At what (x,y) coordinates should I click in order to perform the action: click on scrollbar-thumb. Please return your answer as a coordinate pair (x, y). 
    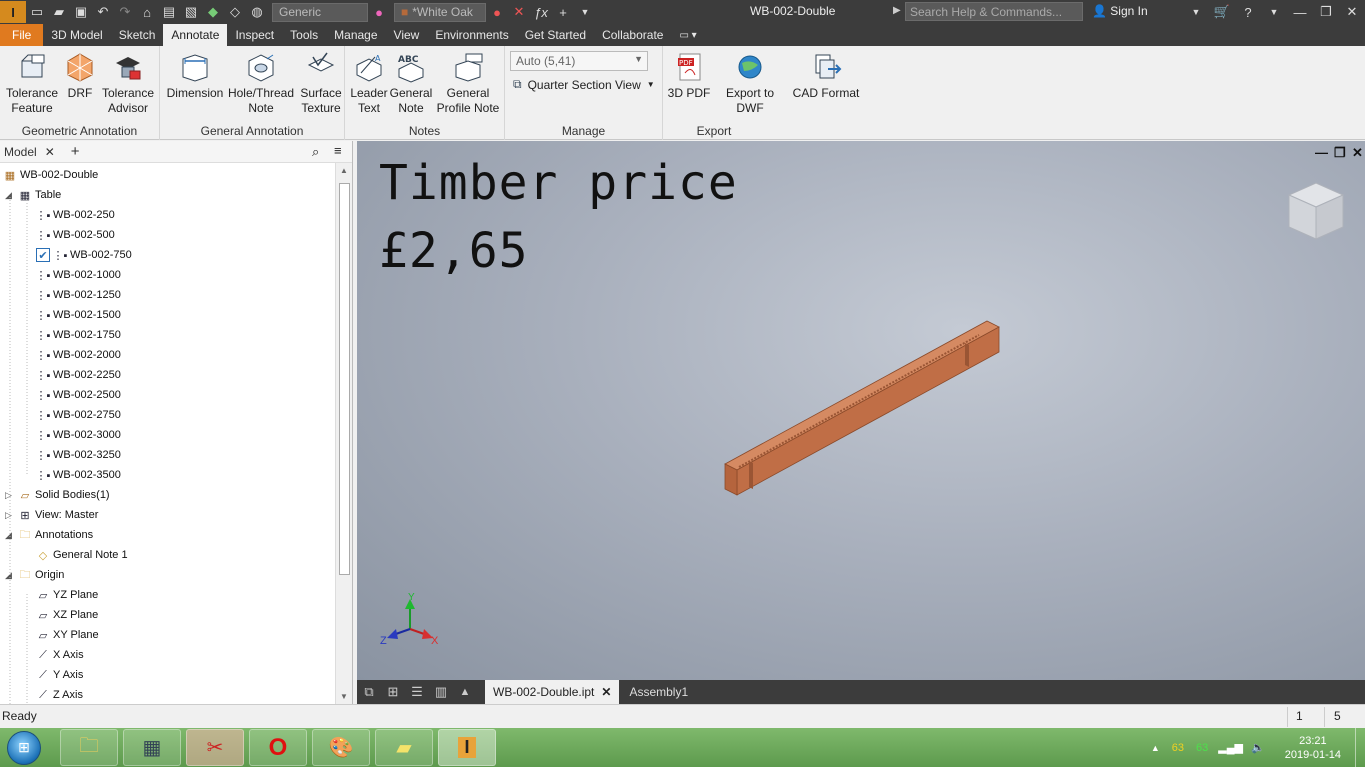
    Looking at the image, I should click on (344, 379).